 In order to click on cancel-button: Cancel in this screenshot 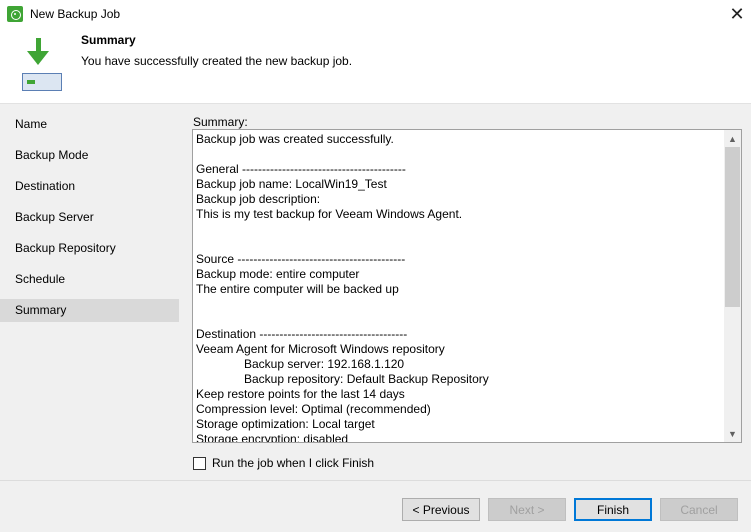, I will do `click(699, 509)`.